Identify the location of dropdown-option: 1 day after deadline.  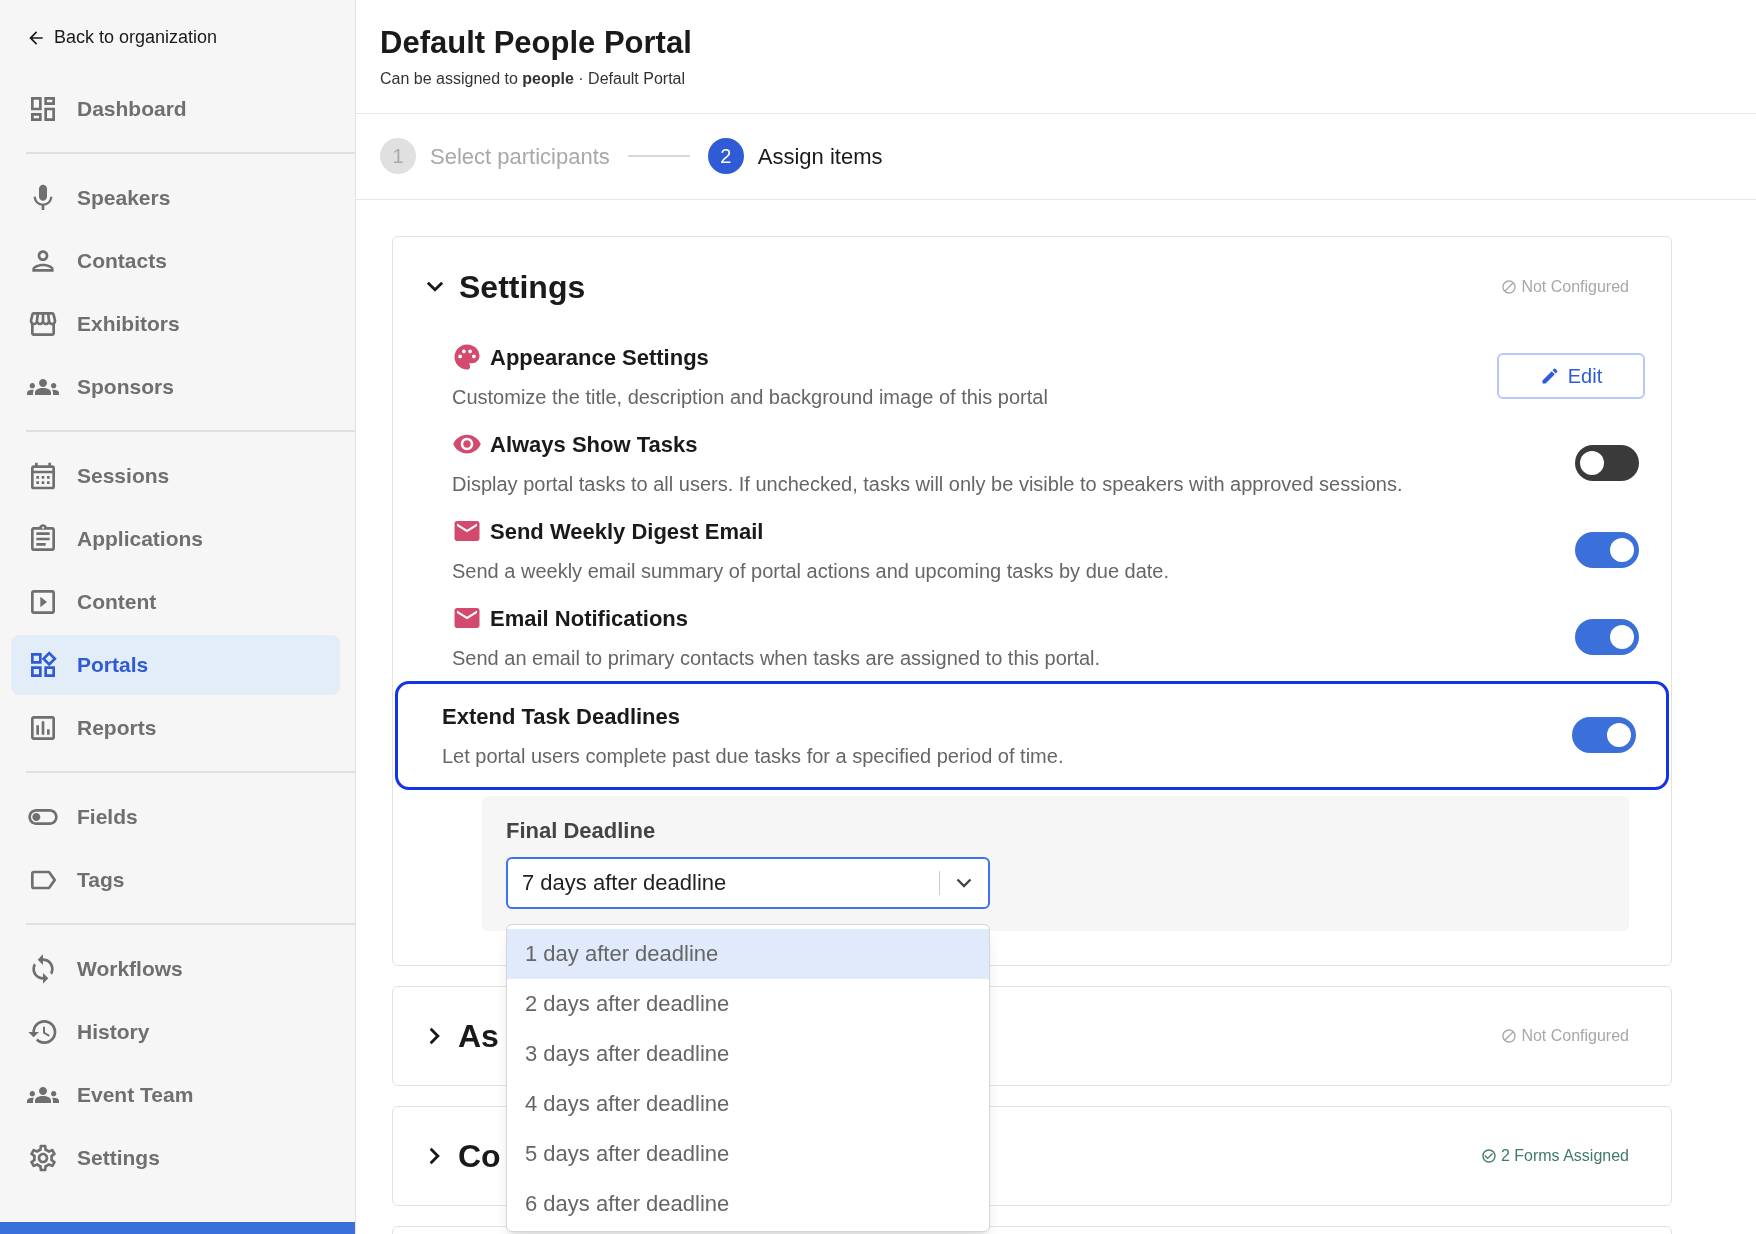
(748, 953).